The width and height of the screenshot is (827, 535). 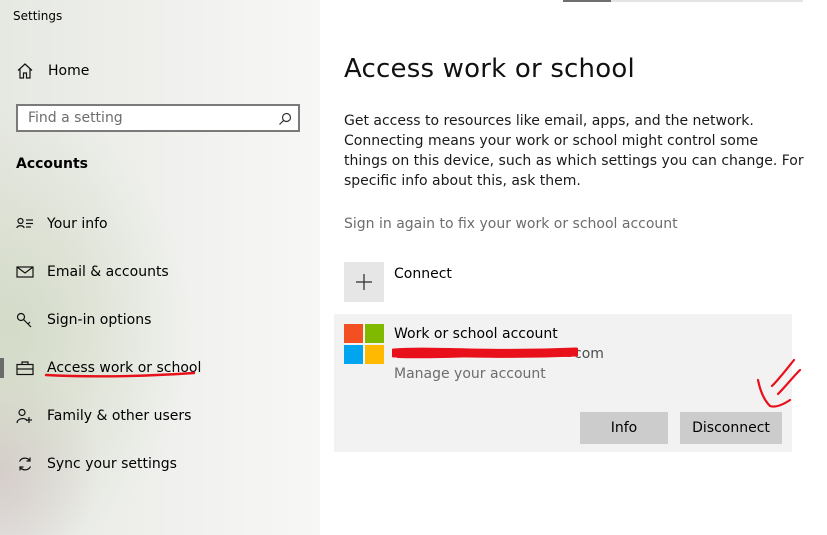 I want to click on top-divider, so click(x=683, y=1).